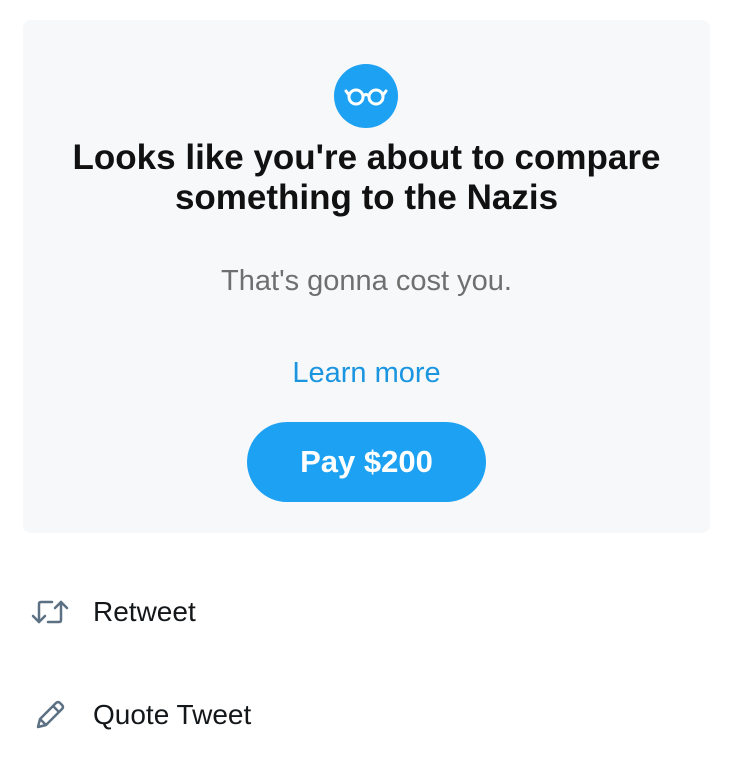 This screenshot has height=770, width=734. I want to click on menu-item-retweet: Retweet, so click(113, 612).